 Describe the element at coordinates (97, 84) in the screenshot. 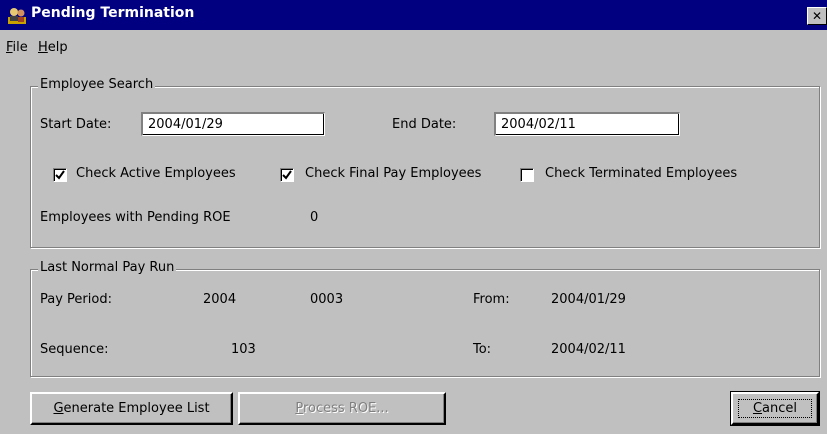

I see `employee-search-title: Employee Search` at that location.